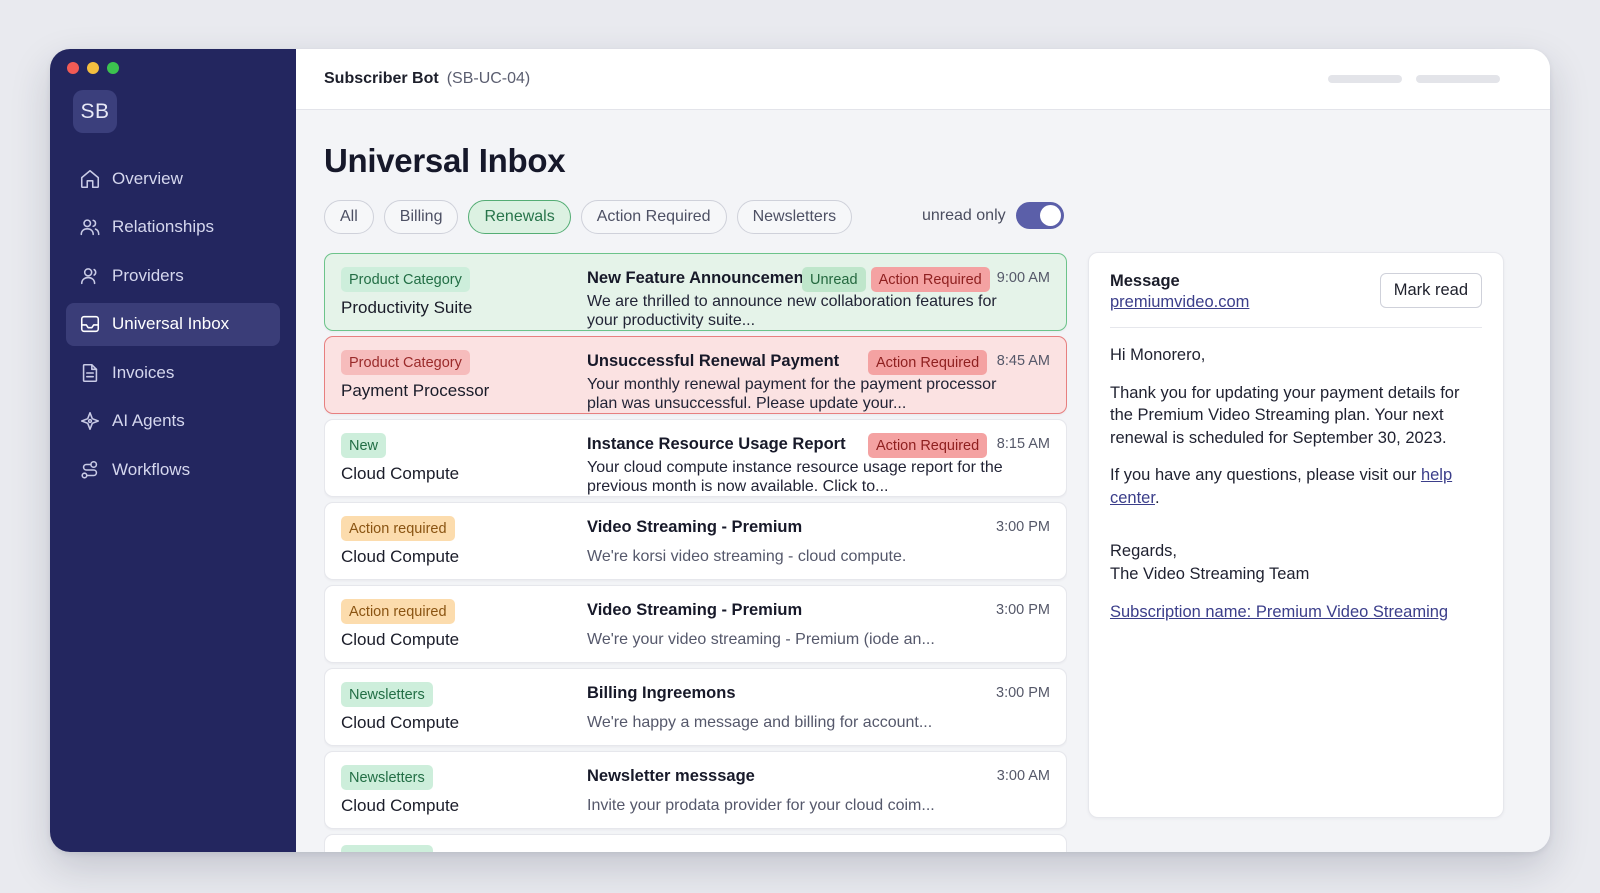 Image resolution: width=1600 pixels, height=893 pixels. What do you see at coordinates (90, 373) in the screenshot?
I see `document-icon` at bounding box center [90, 373].